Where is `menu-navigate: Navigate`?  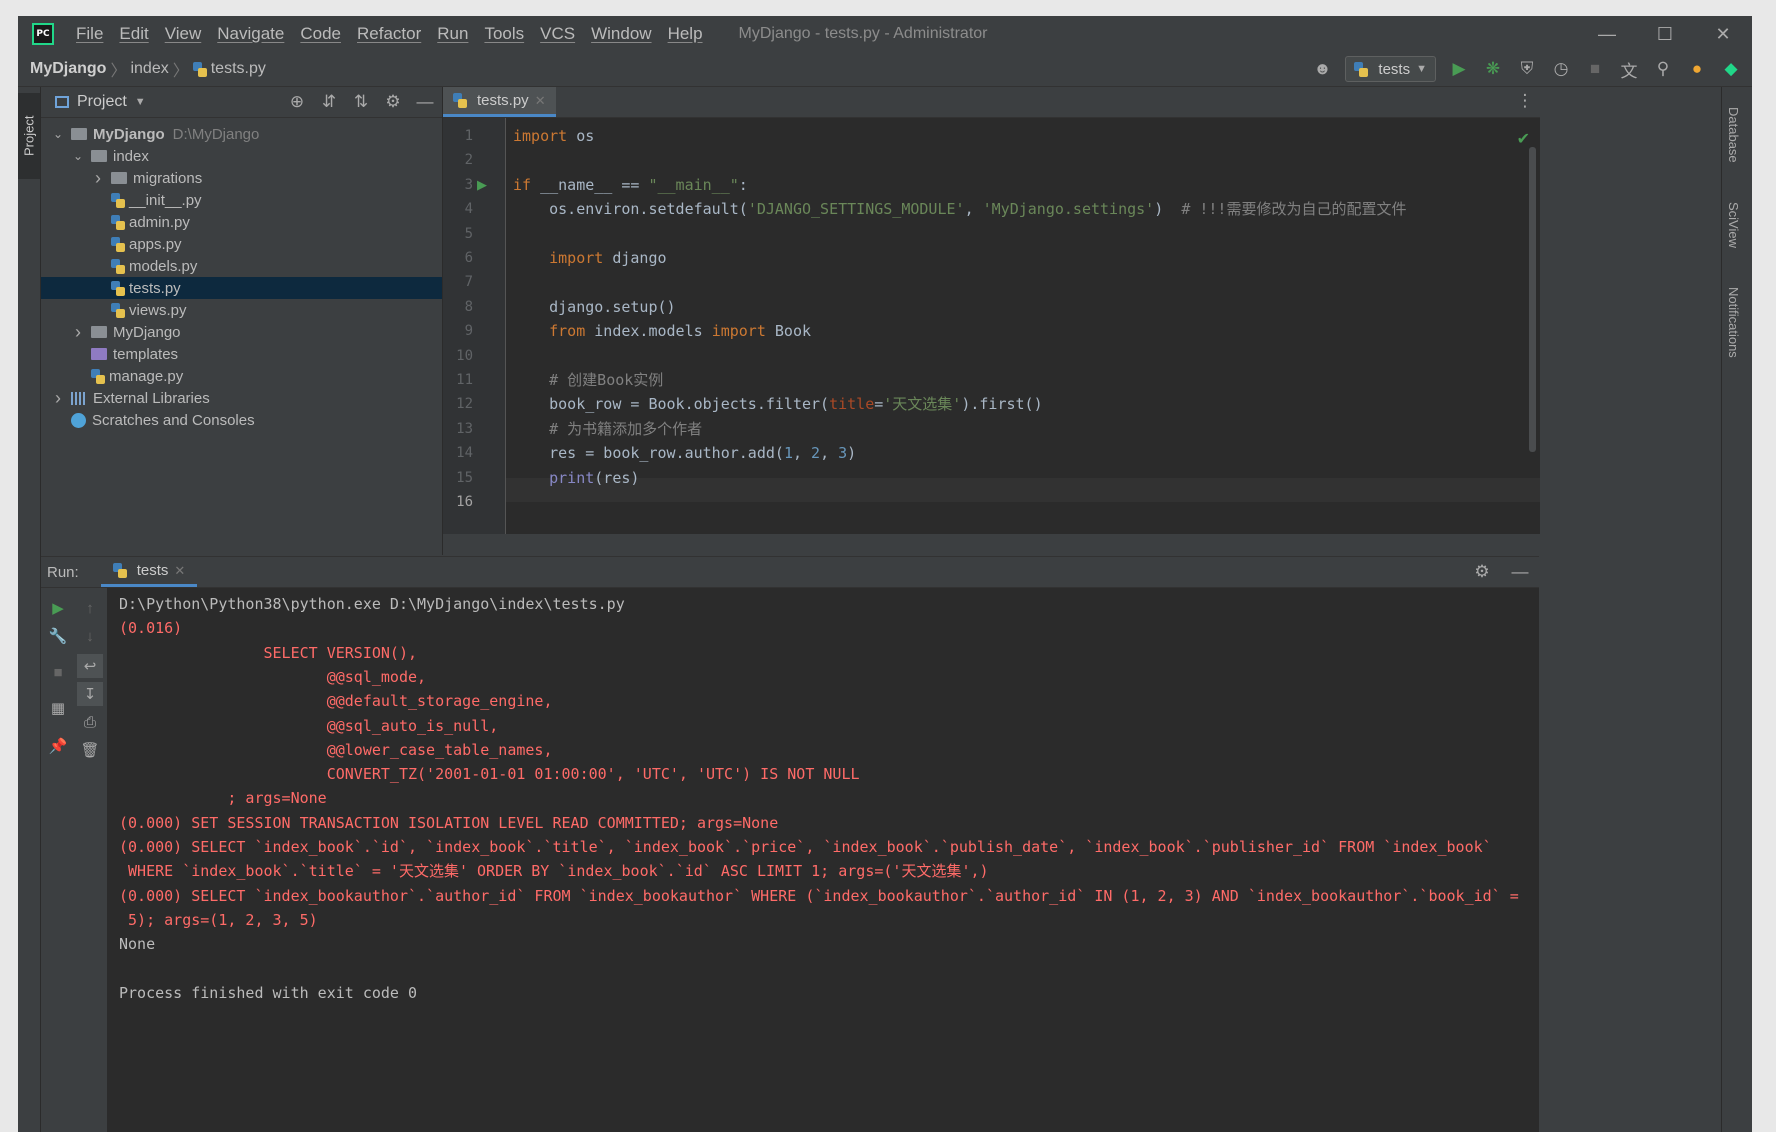 menu-navigate: Navigate is located at coordinates (250, 34).